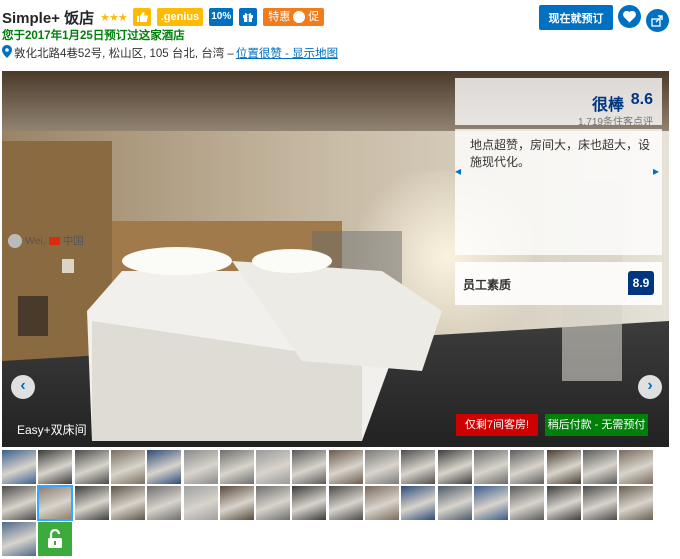  I want to click on thumbs-up-icon, so click(141, 17).